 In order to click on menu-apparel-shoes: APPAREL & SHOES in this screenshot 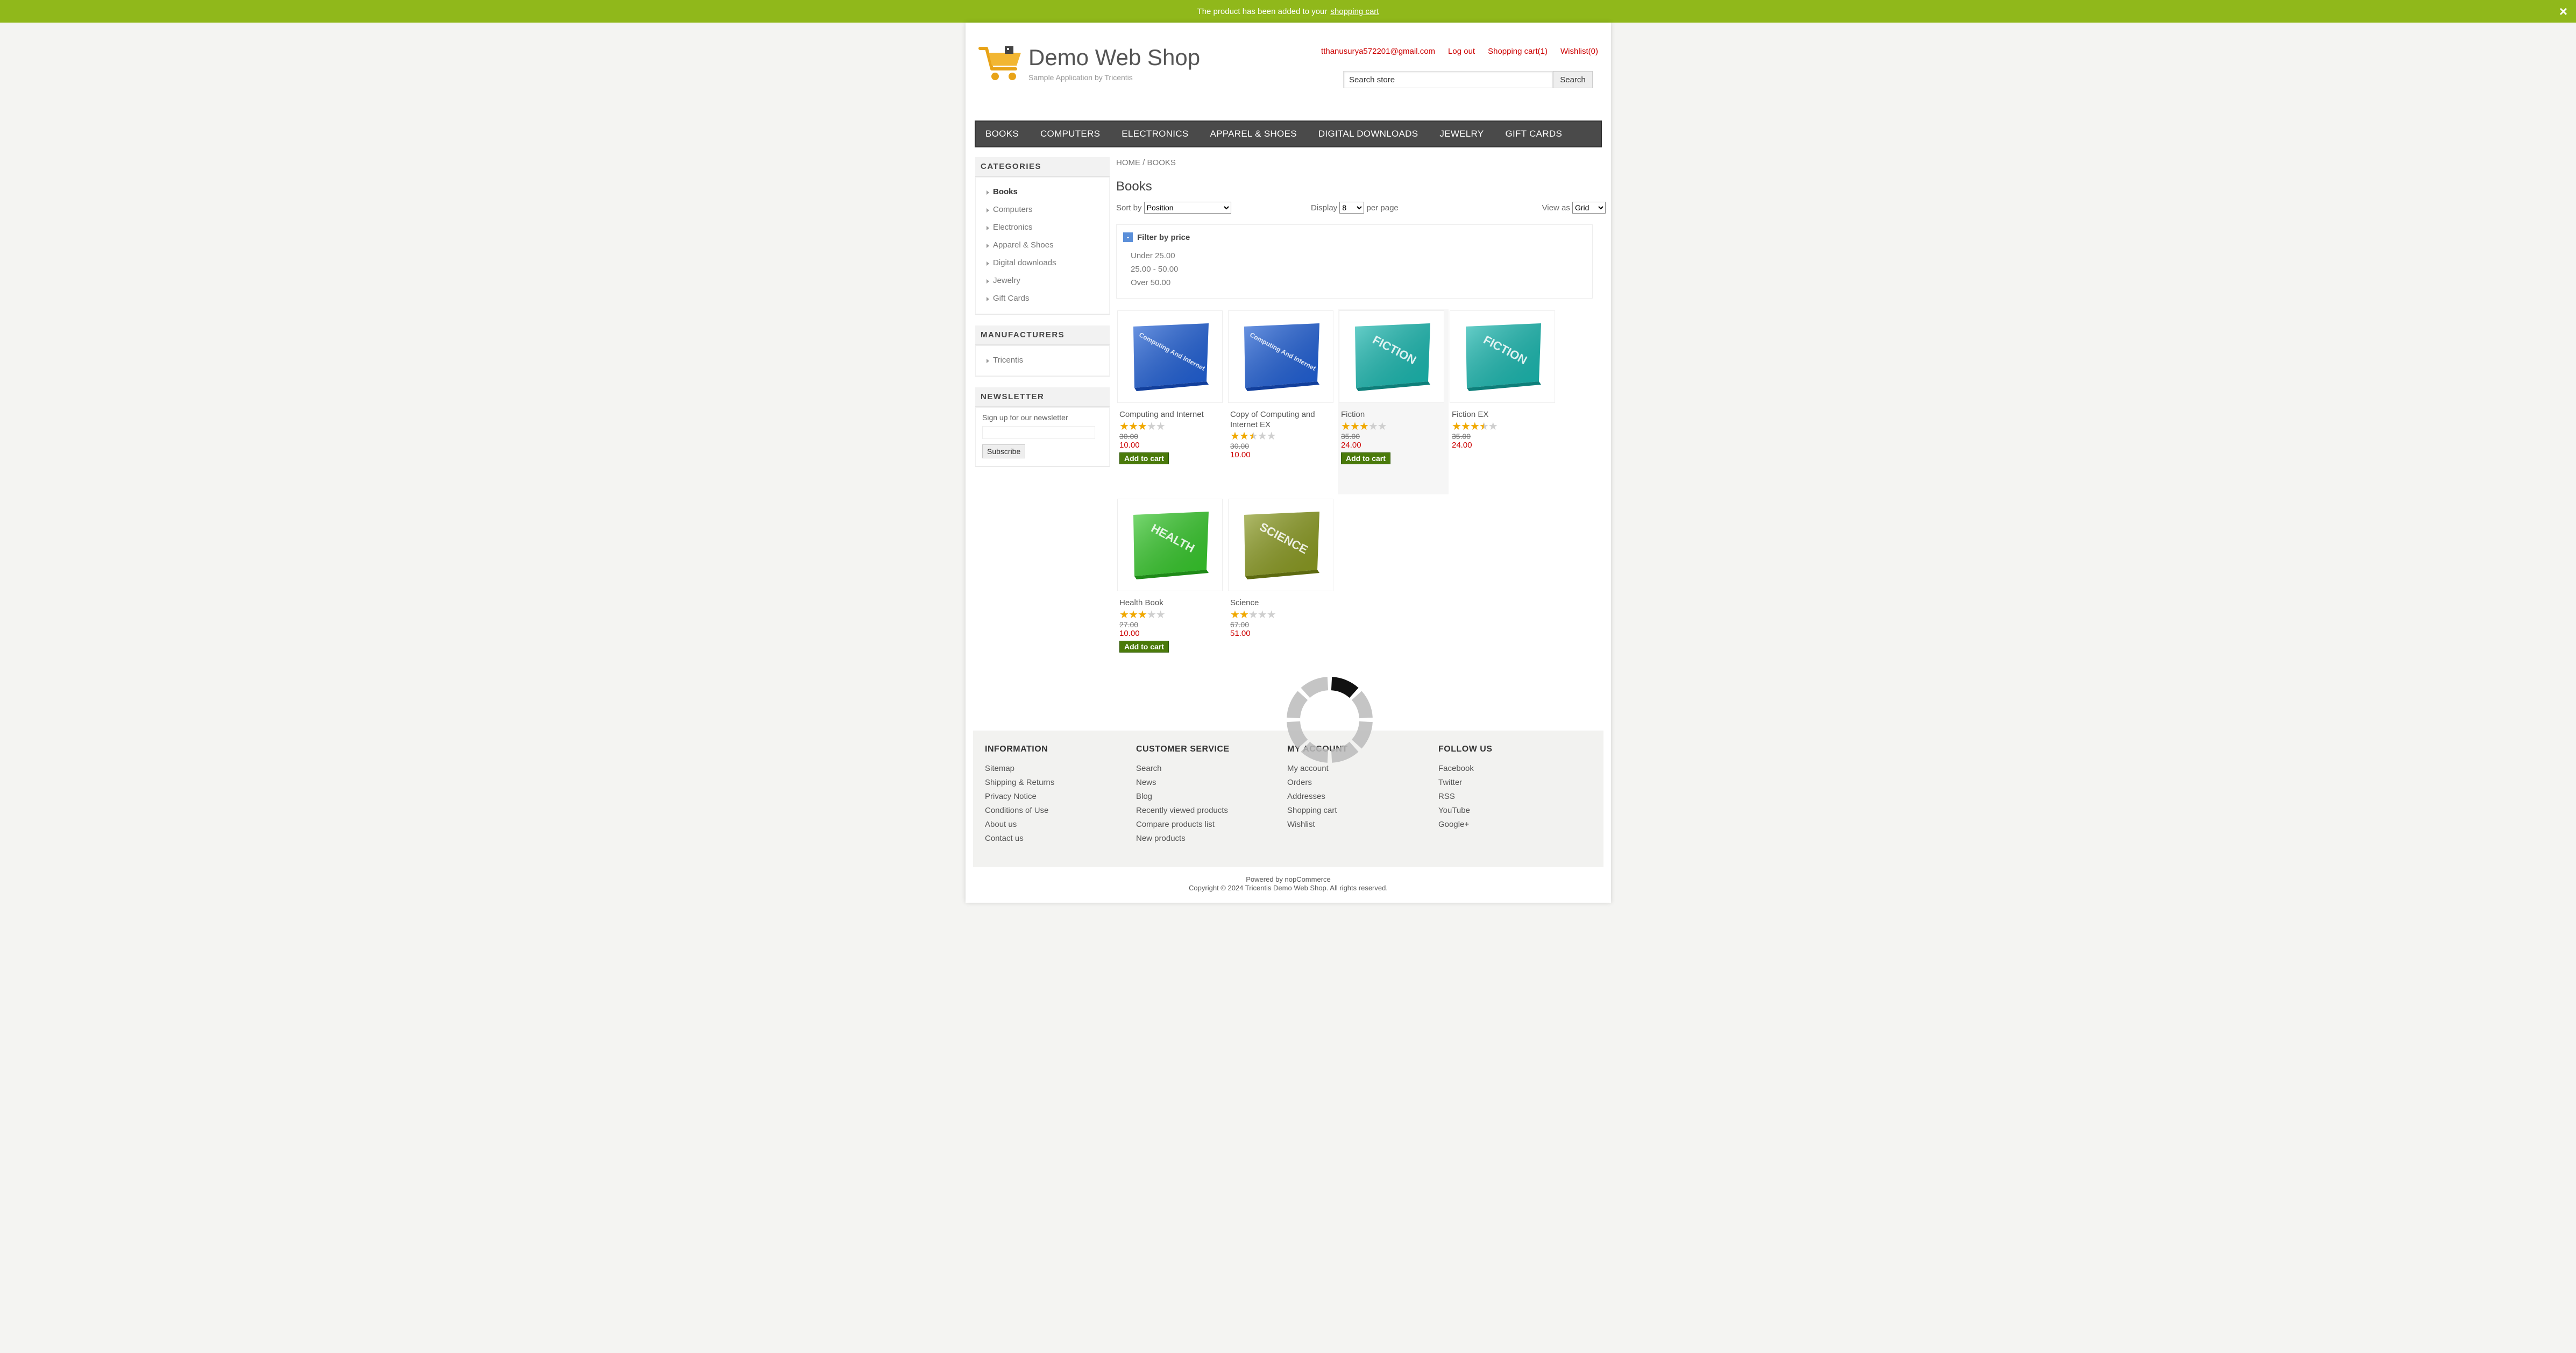, I will do `click(1253, 134)`.